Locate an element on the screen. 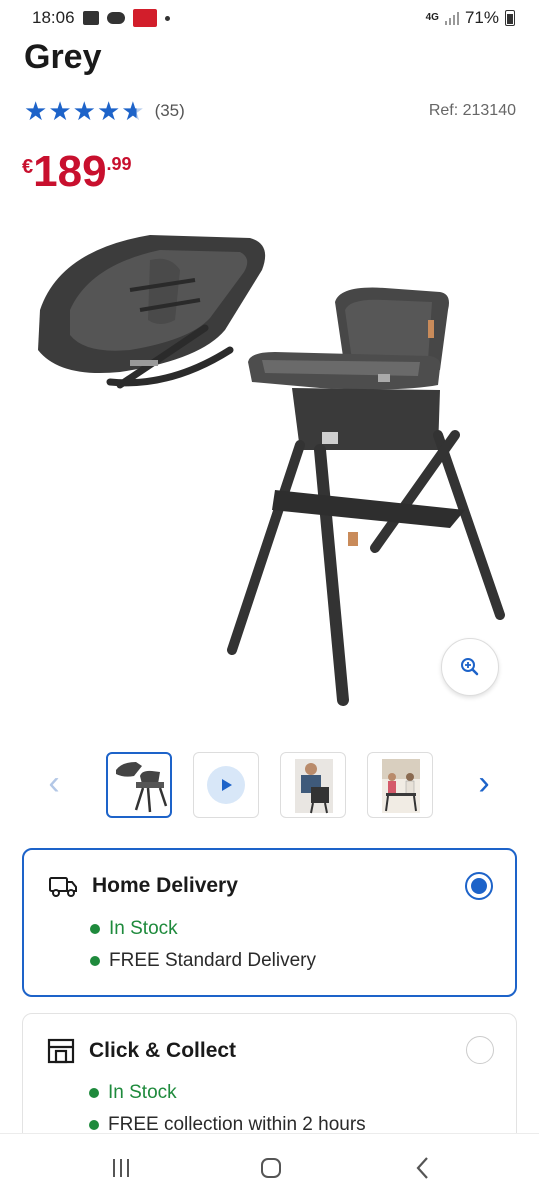 The width and height of the screenshot is (539, 1200). price-main: 189 is located at coordinates (70, 171).